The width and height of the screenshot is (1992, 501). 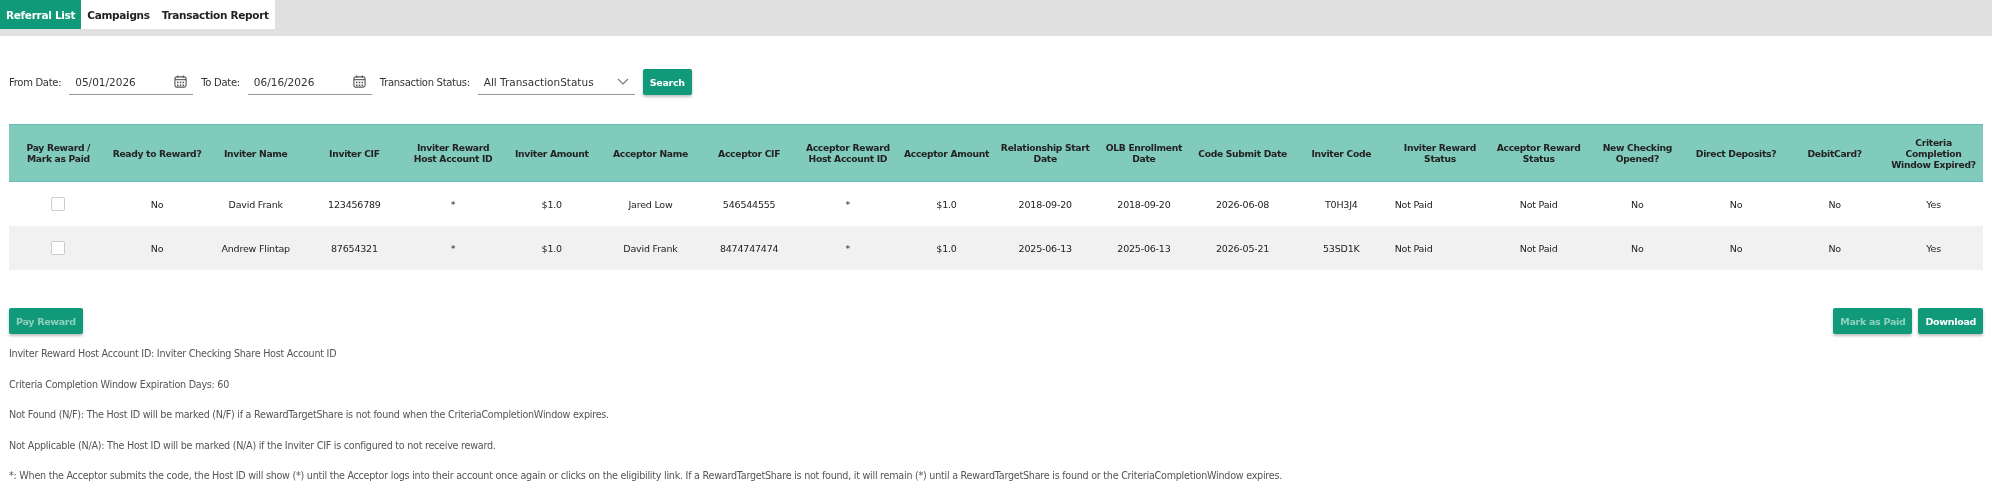 What do you see at coordinates (453, 153) in the screenshot?
I see `column-header: Inviter Reward Host Account ID` at bounding box center [453, 153].